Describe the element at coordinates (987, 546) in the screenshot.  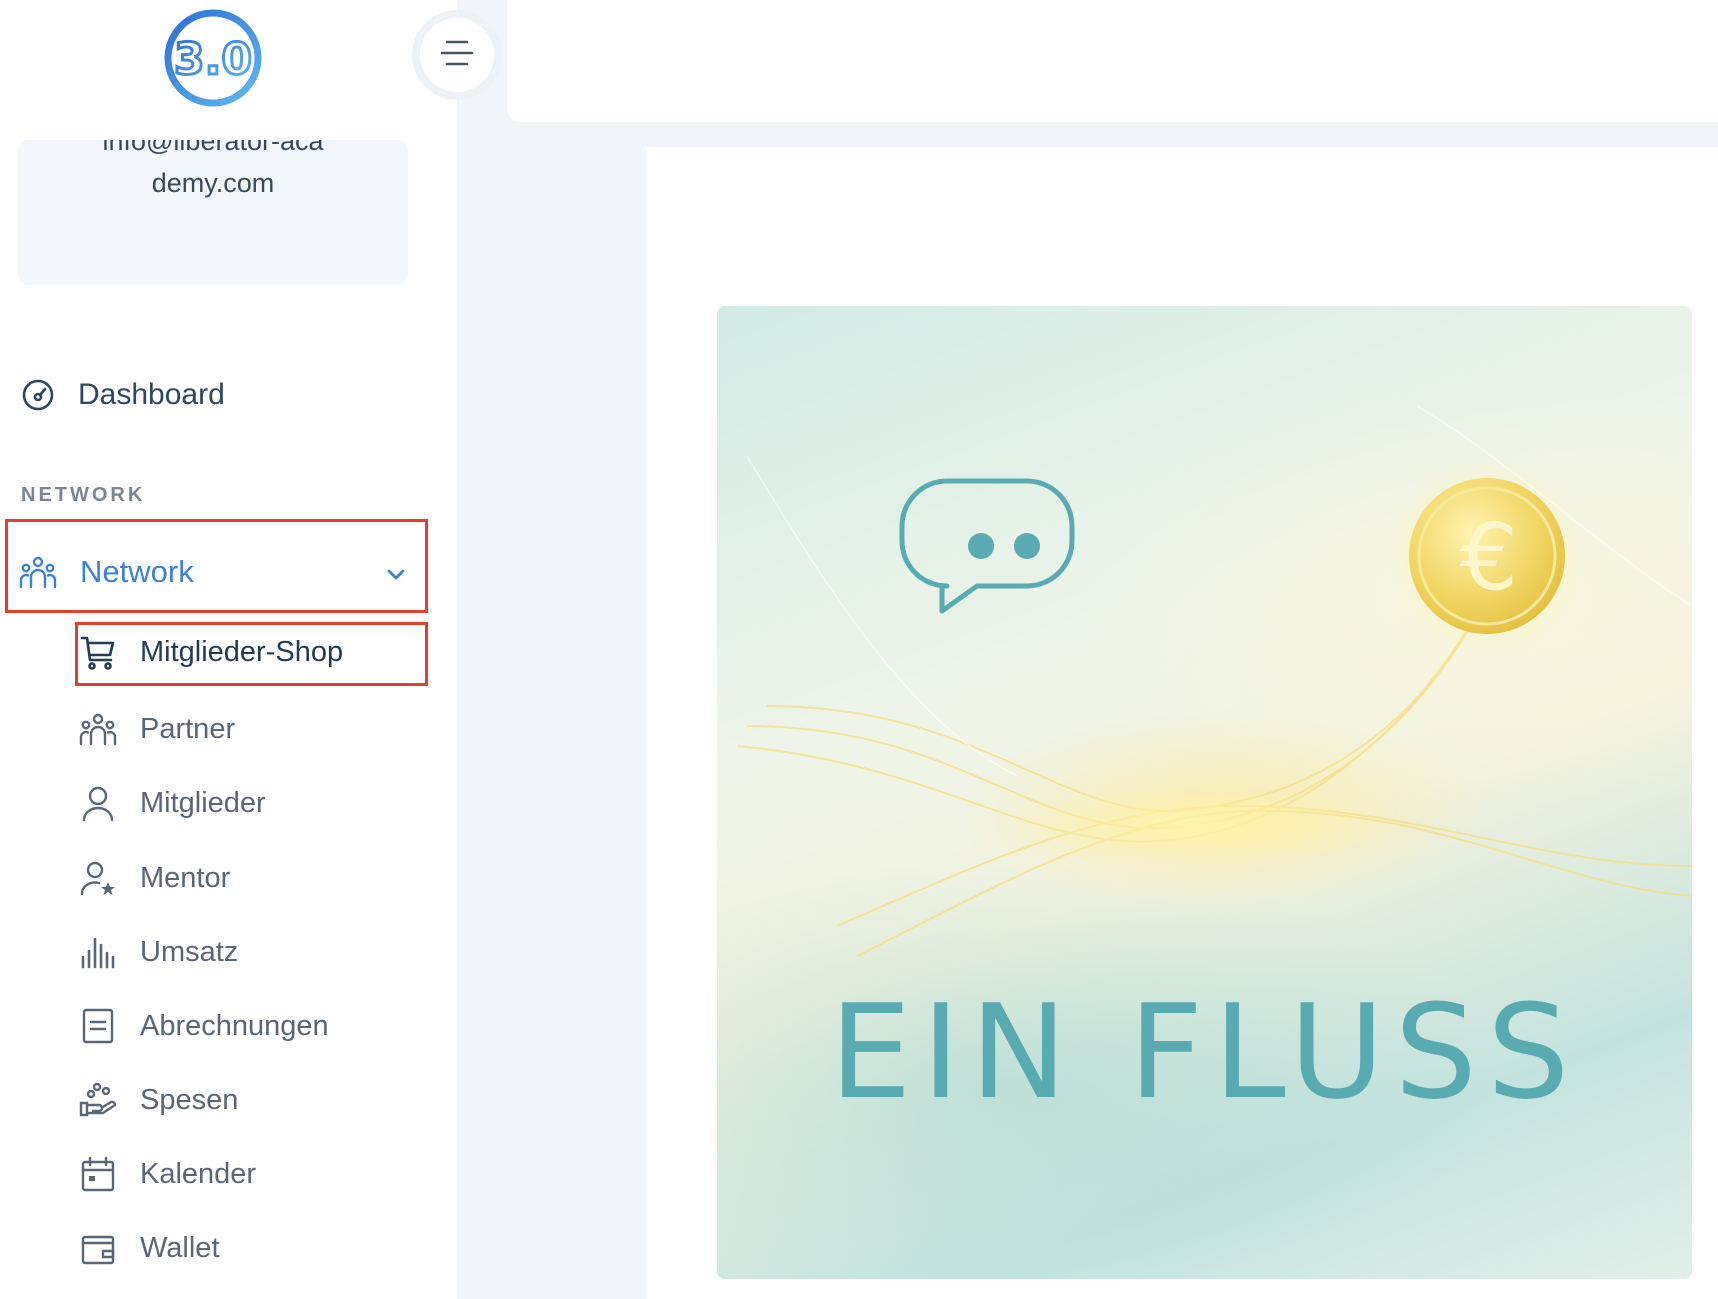
I see `speech-bubble-icon` at that location.